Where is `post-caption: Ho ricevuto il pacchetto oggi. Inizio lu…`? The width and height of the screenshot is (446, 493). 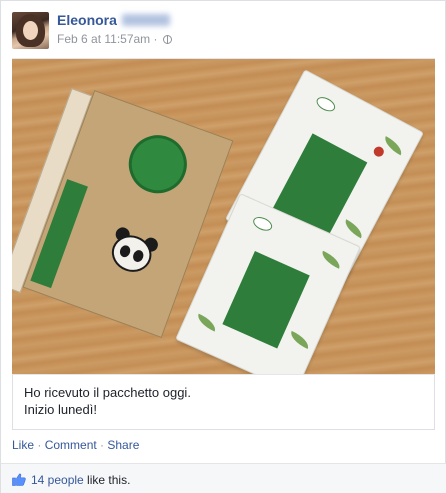 post-caption: Ho ricevuto il pacchetto oggi. Inizio lu… is located at coordinates (223, 402).